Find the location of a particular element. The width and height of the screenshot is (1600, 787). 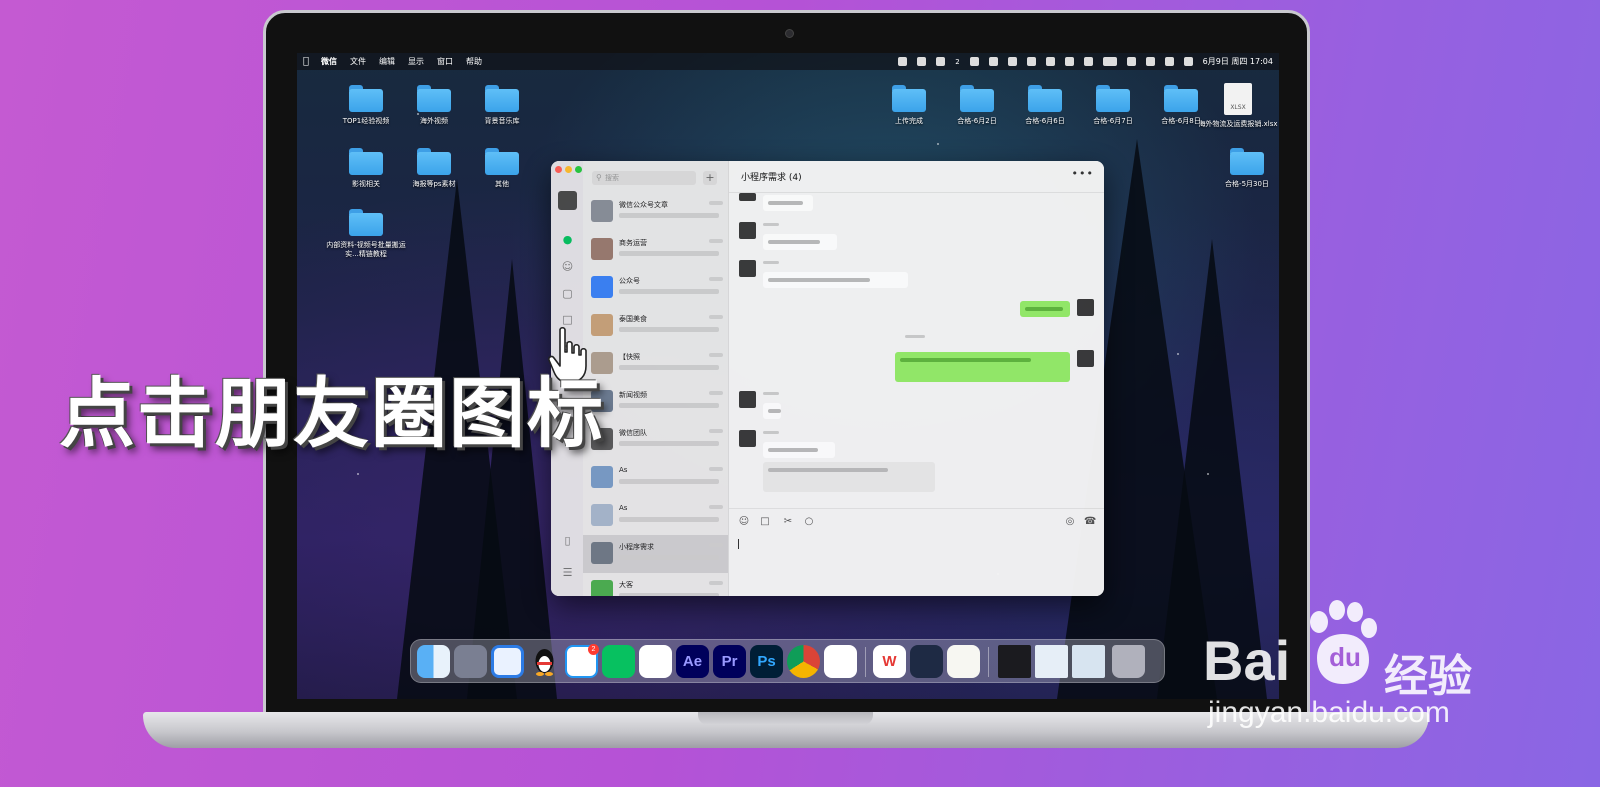

desktop-folder: 其他 is located at coordinates (502, 168).